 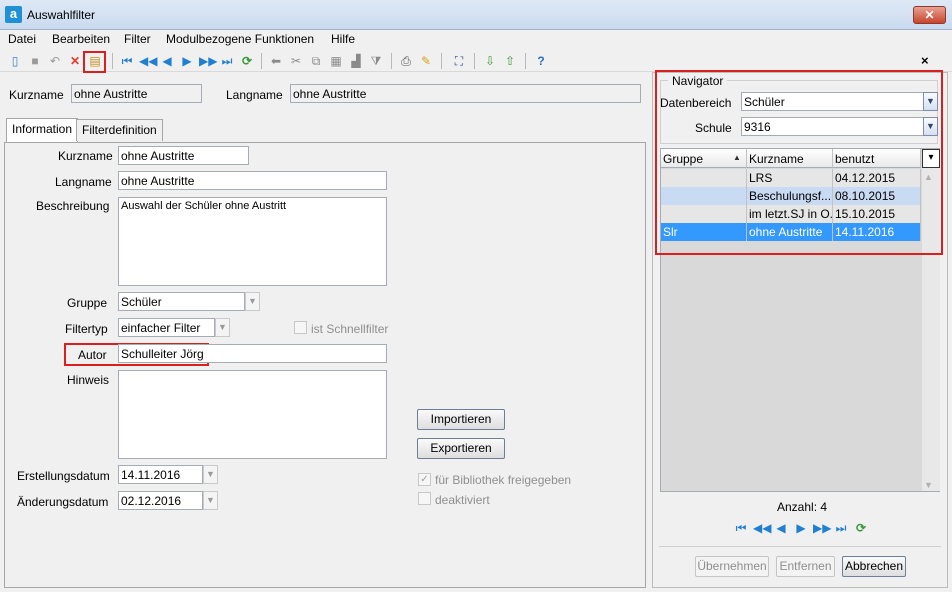 What do you see at coordinates (476, 15) in the screenshot?
I see `title-bar` at bounding box center [476, 15].